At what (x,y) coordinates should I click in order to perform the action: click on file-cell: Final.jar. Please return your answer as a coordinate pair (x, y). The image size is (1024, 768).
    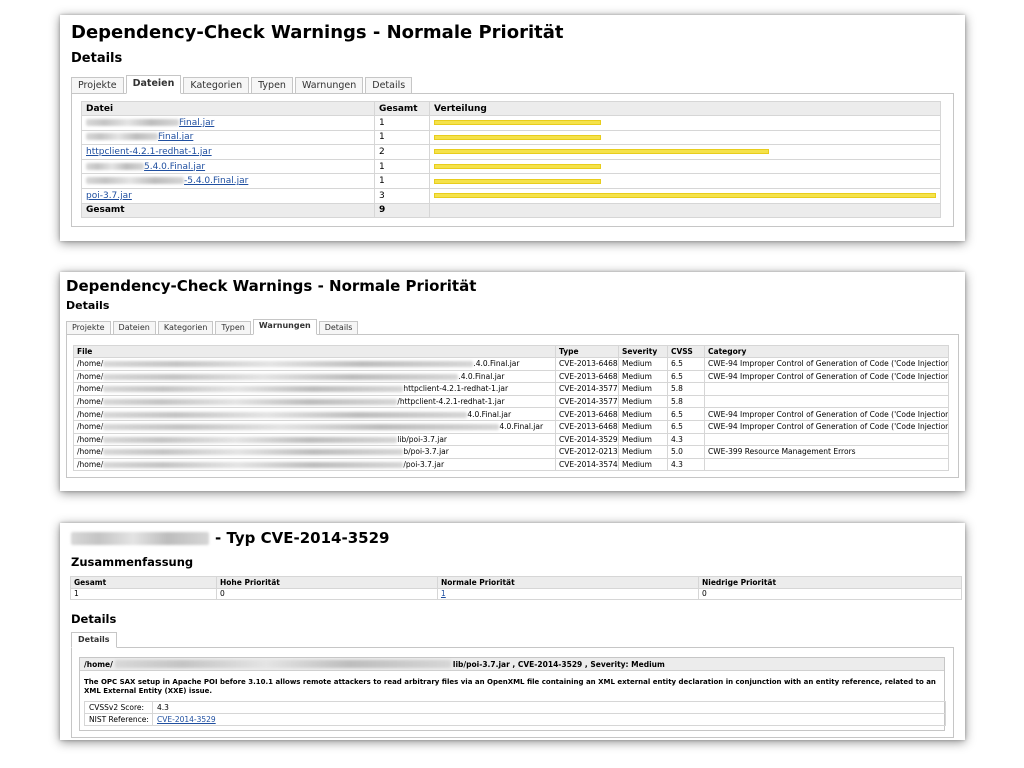
    Looking at the image, I should click on (228, 123).